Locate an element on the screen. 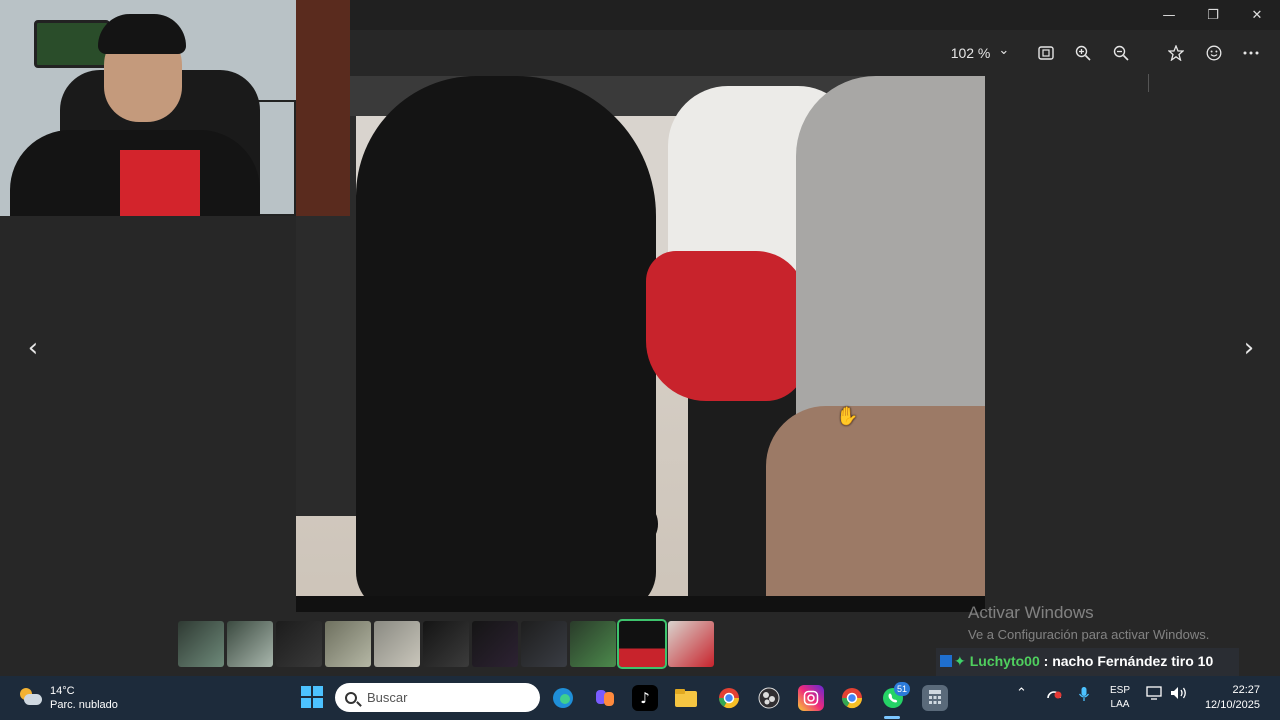 This screenshot has width=1280, height=720. zoom-level-dropdown: 102 % ⌄ is located at coordinates (980, 53).